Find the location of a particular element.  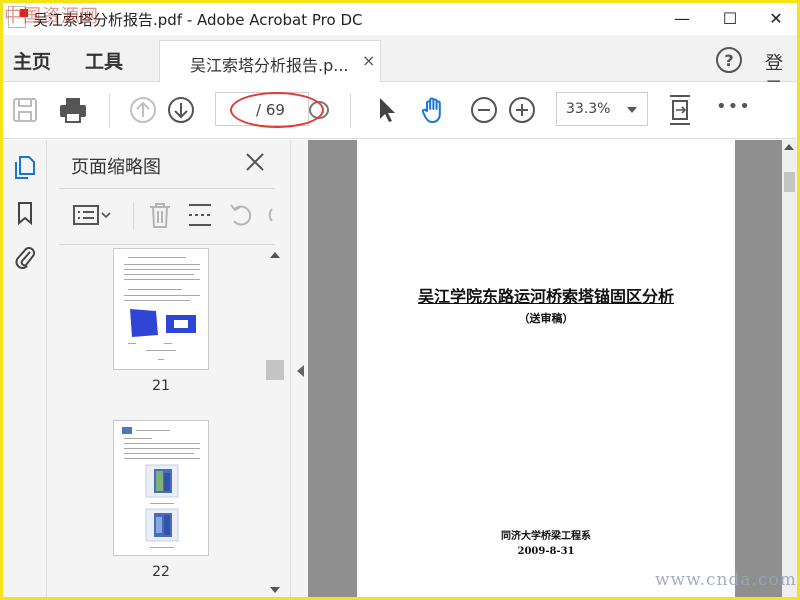

chevron-down-icon is located at coordinates (632, 110).